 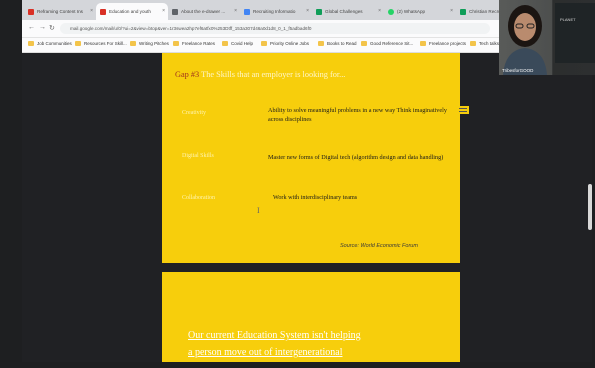 What do you see at coordinates (50, 43) in the screenshot?
I see `bookmark-job-communities: Job Communities` at bounding box center [50, 43].